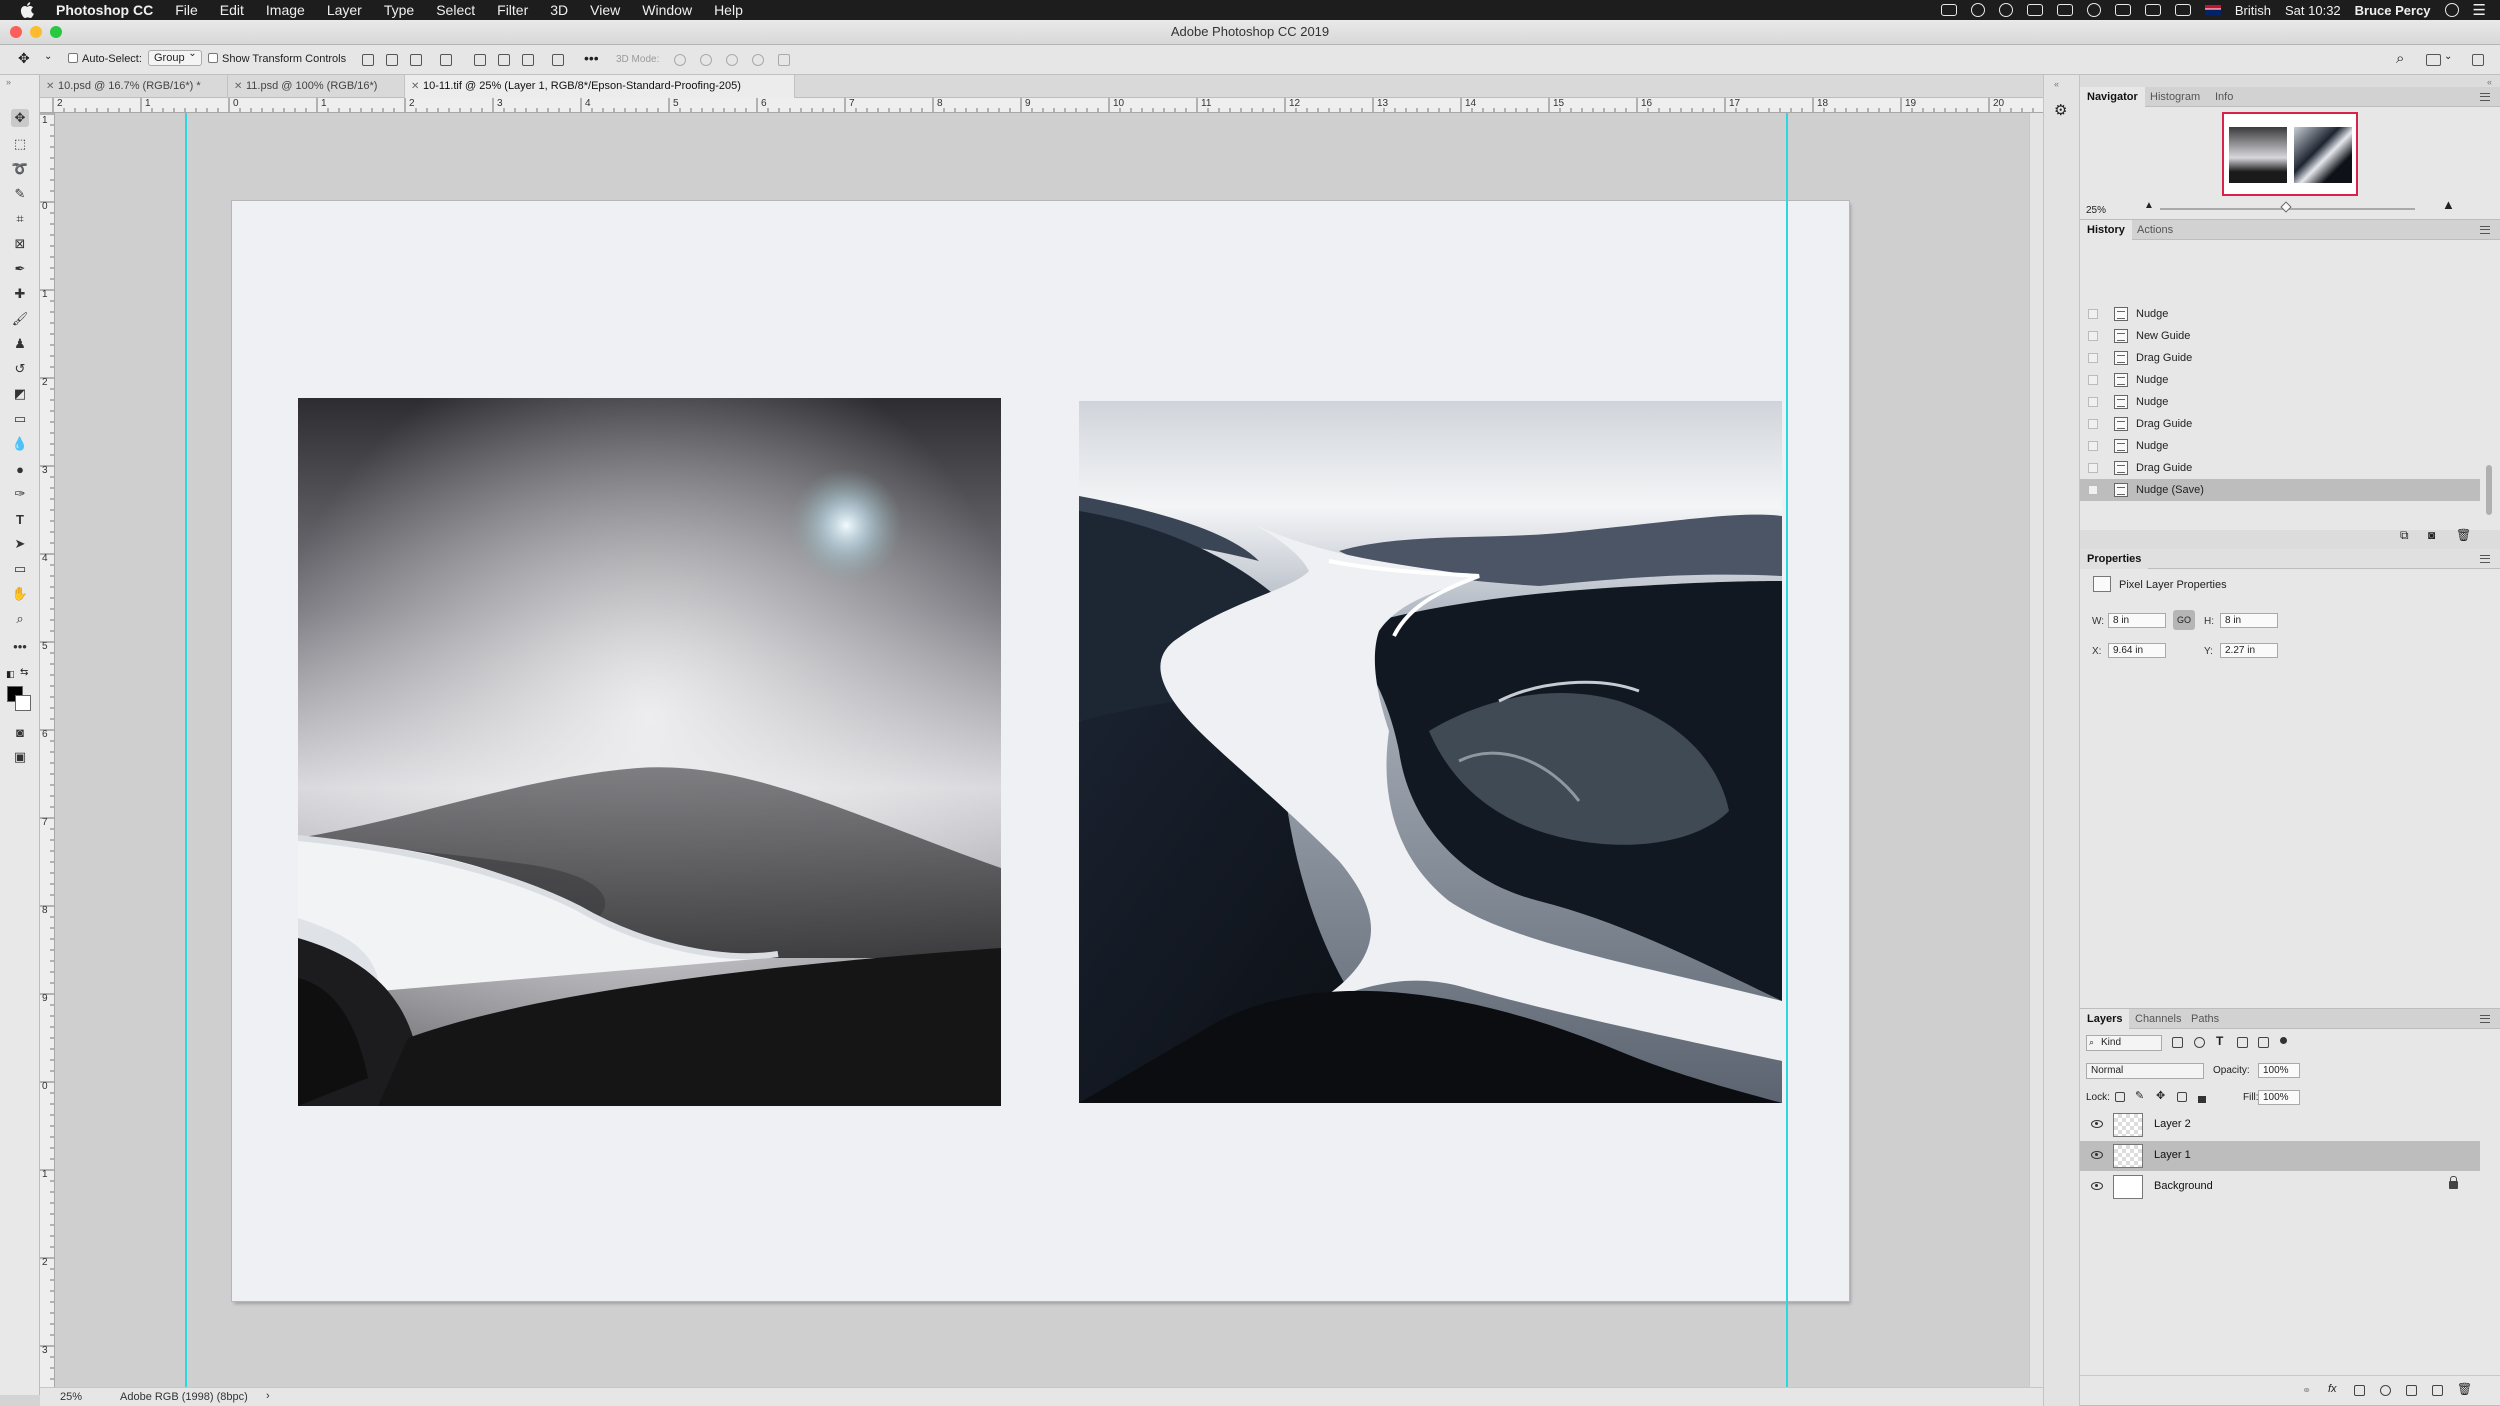 Image resolution: width=2500 pixels, height=1406 pixels. I want to click on vertical-ruler: 1 0 1 2 3 4 5 6 7 8 9 0 1 2 3, so click(47, 754).